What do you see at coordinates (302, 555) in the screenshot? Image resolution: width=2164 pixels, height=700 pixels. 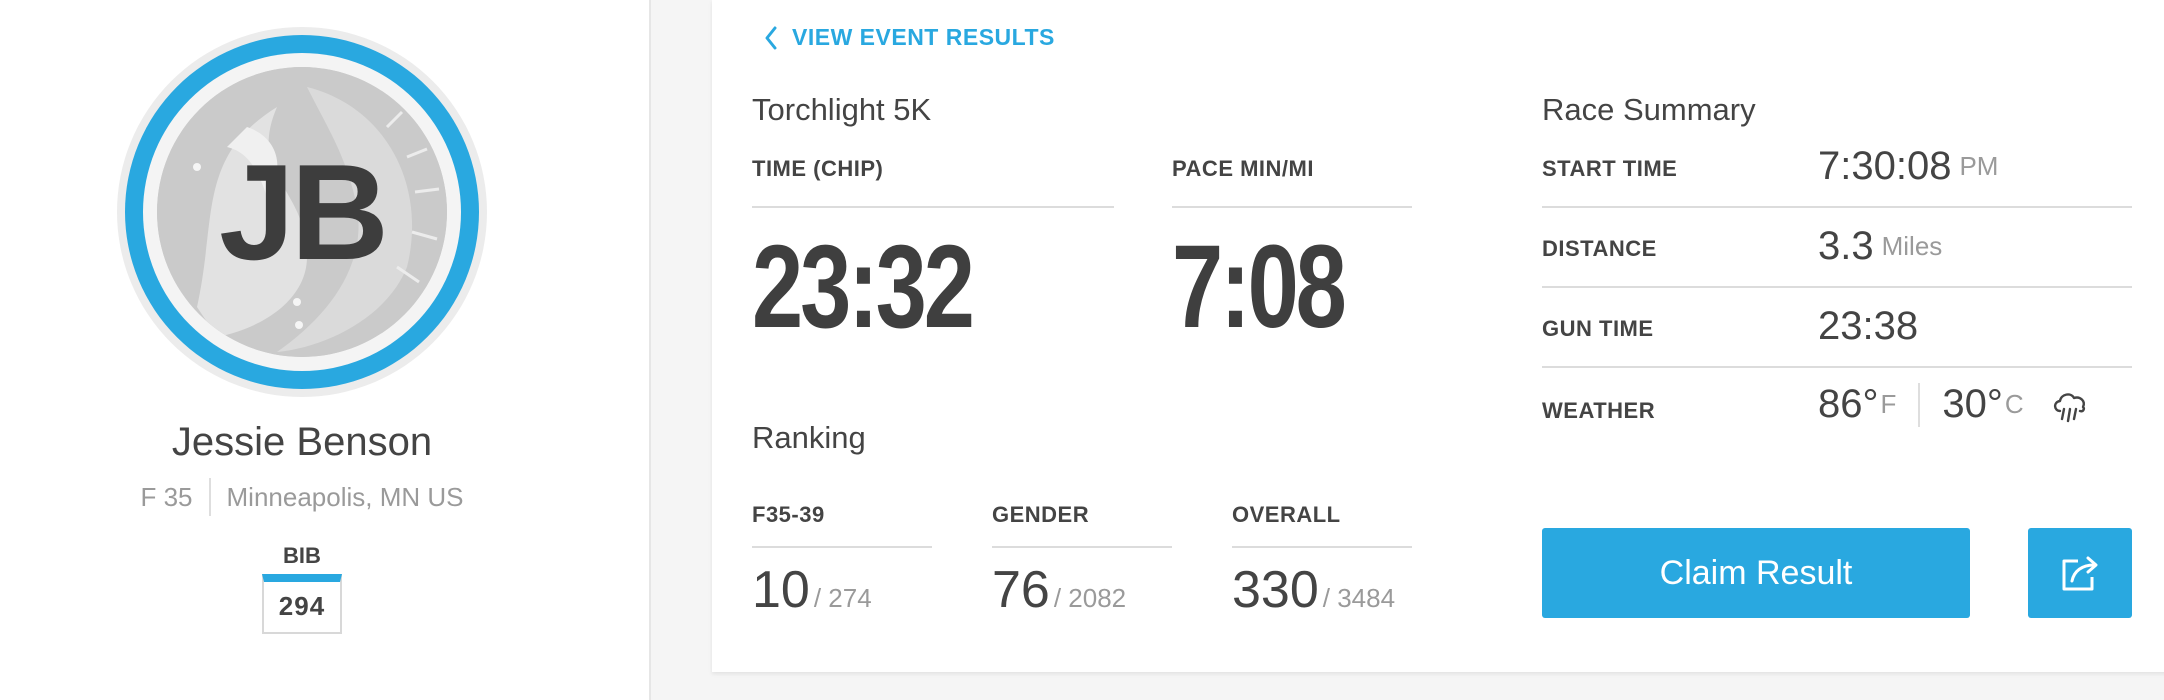 I see `bib-label: BIB` at bounding box center [302, 555].